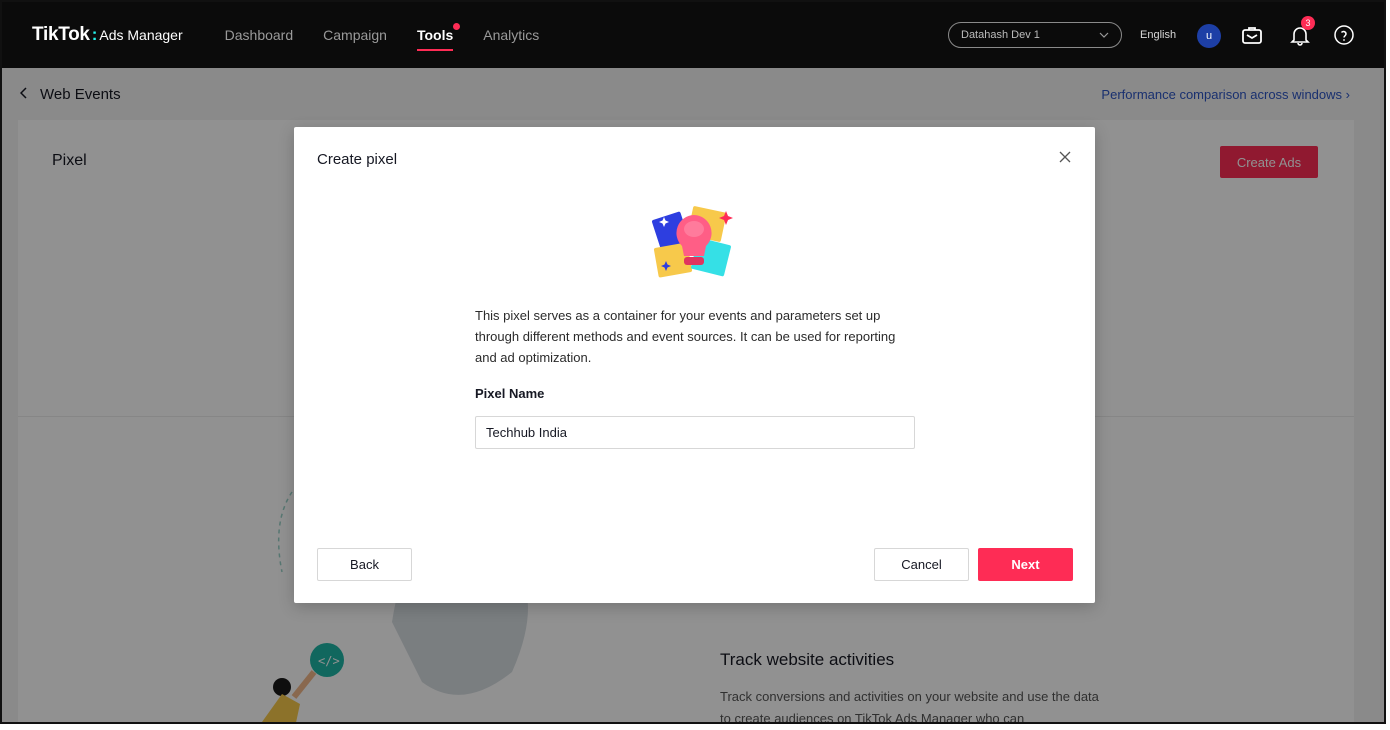  What do you see at coordinates (1025, 564) in the screenshot?
I see `next-button: Next` at bounding box center [1025, 564].